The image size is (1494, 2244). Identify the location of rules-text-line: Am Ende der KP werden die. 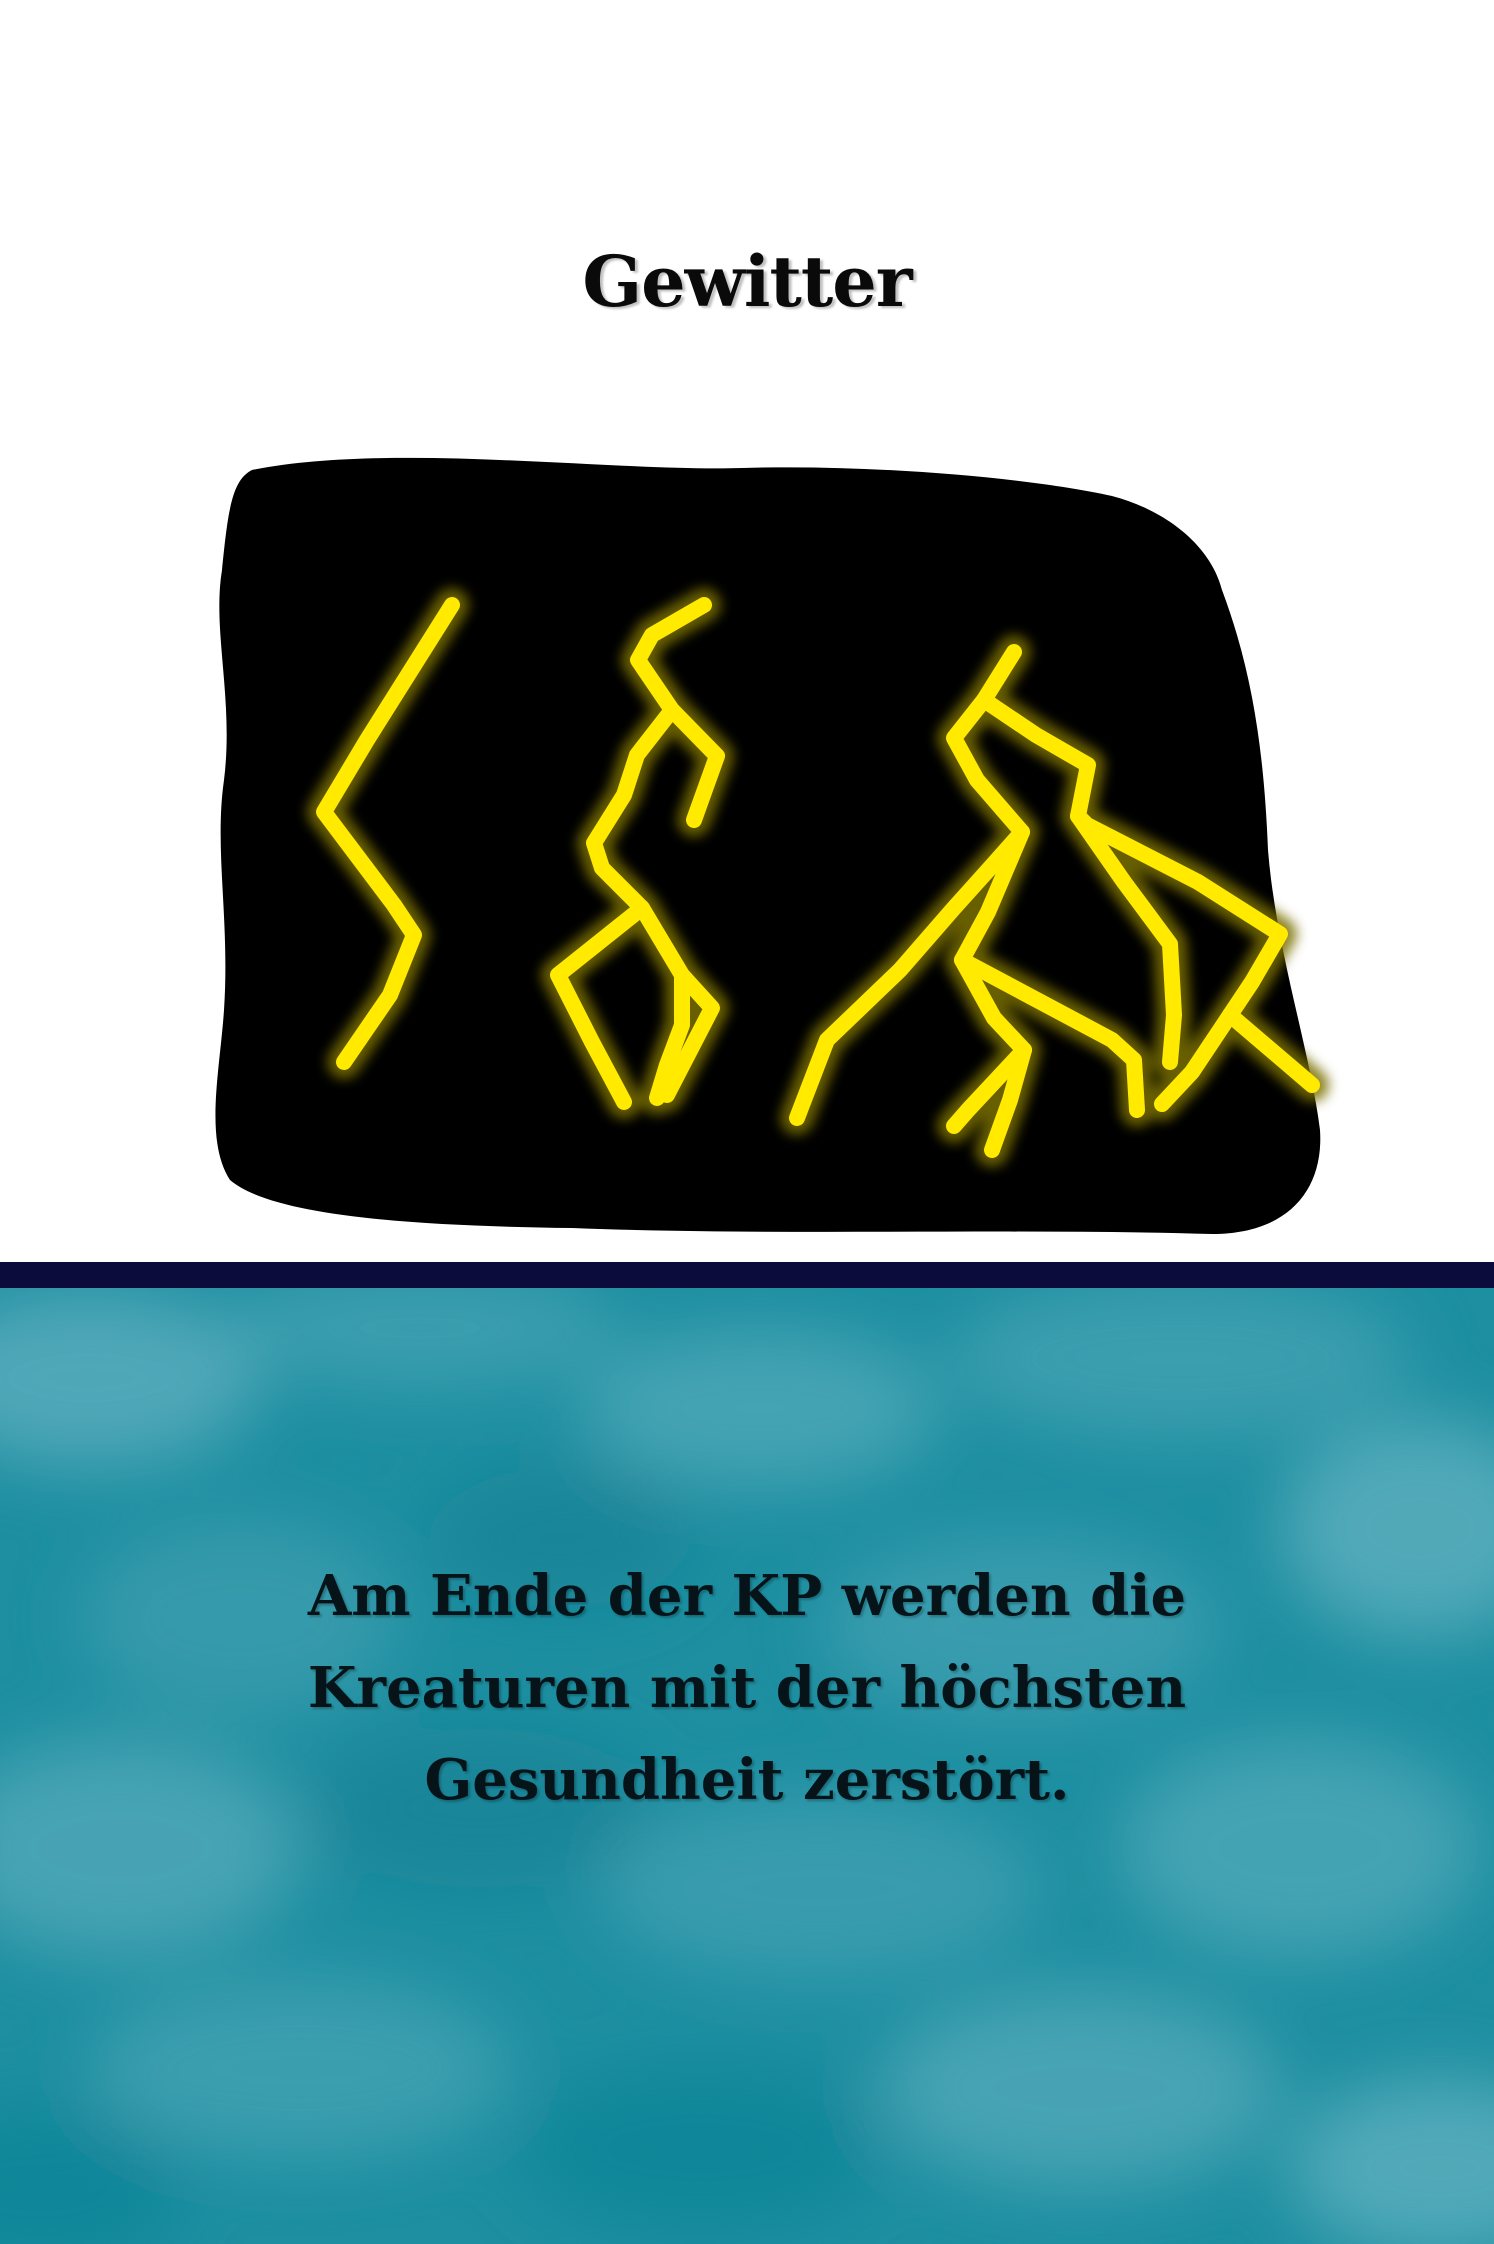
(747, 1596).